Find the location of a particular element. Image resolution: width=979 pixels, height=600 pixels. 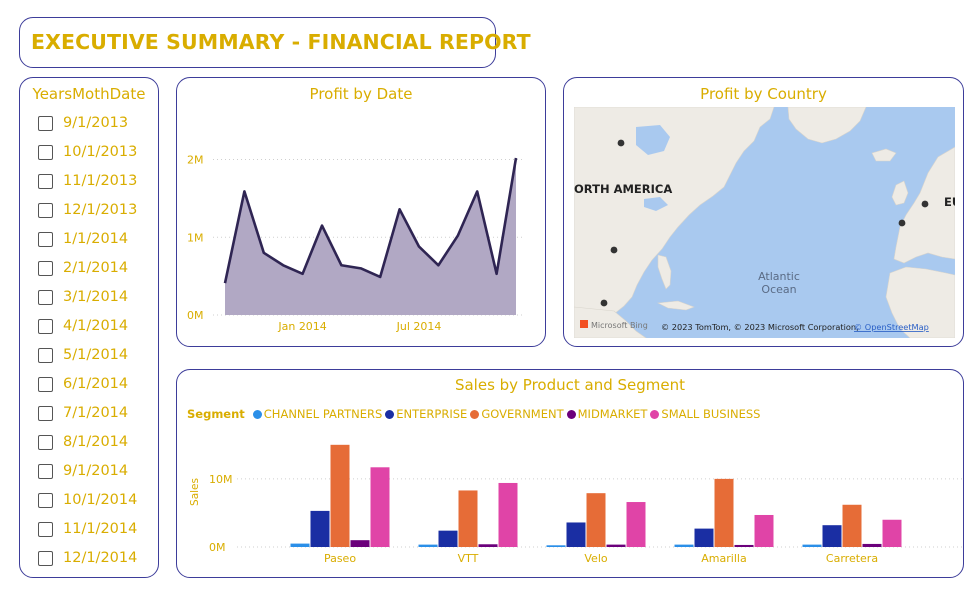

map-point-usa is located at coordinates (614, 250).